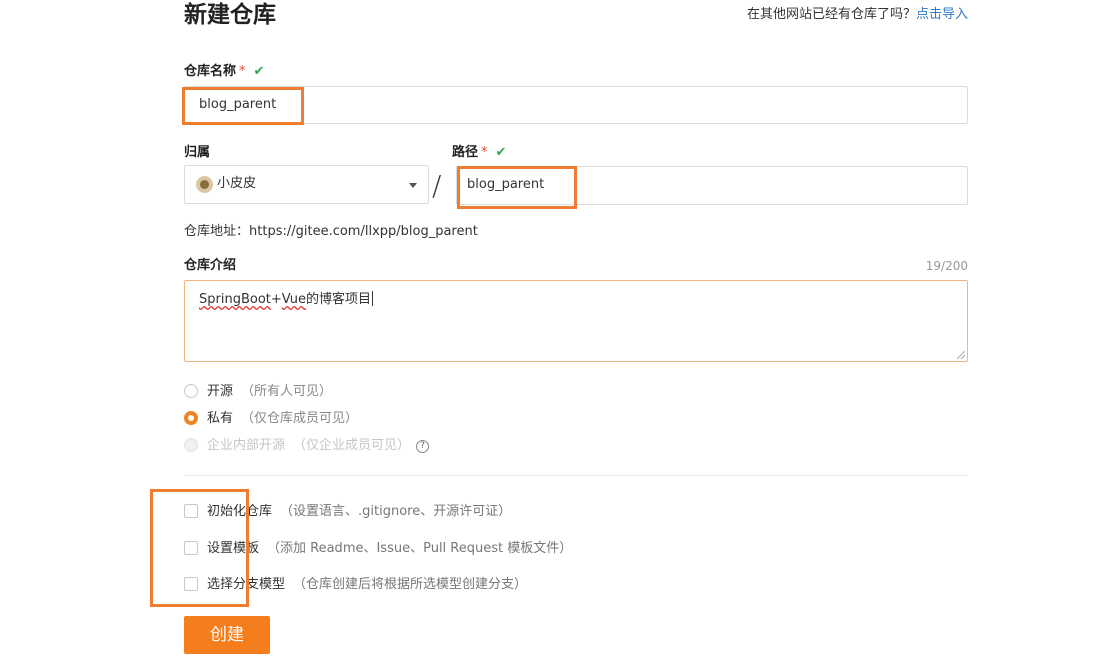 This screenshot has height=664, width=1106. I want to click on visibility-option-enterprise: 企业内部开源 （仅企业成员可见）?, so click(307, 446).